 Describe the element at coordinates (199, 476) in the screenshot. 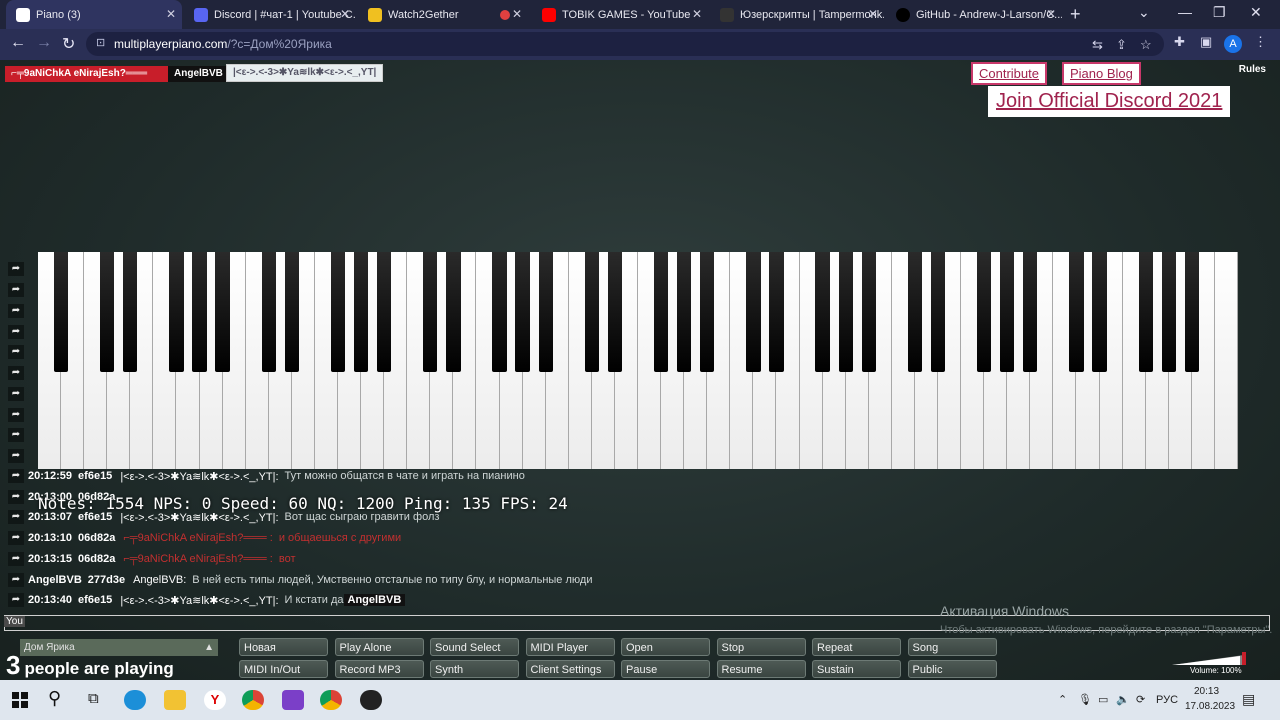

I see `message-author: |<ε->.<-3>✱Ya≋lk✱<ε->.<_,YT|:` at that location.